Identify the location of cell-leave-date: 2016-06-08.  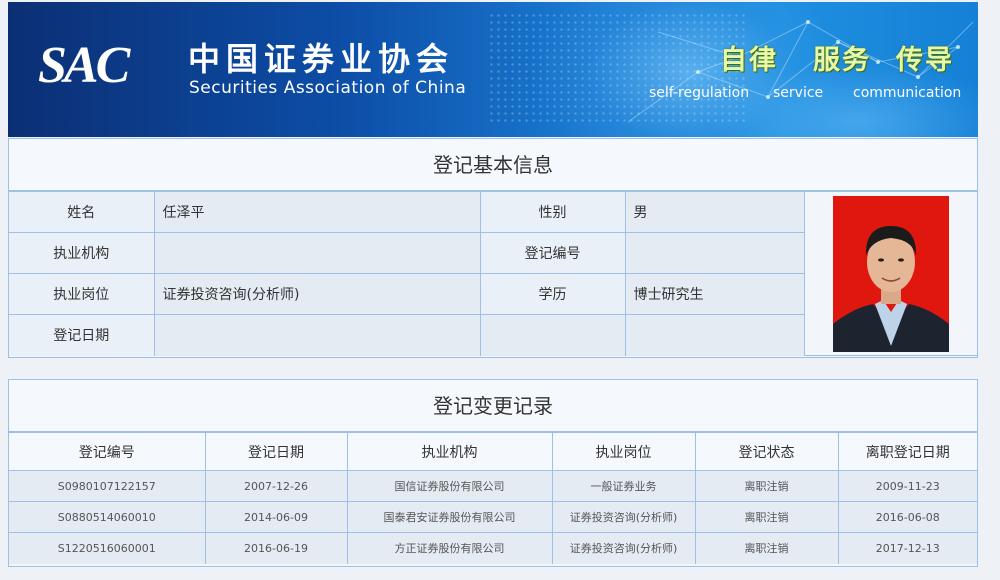
(907, 517).